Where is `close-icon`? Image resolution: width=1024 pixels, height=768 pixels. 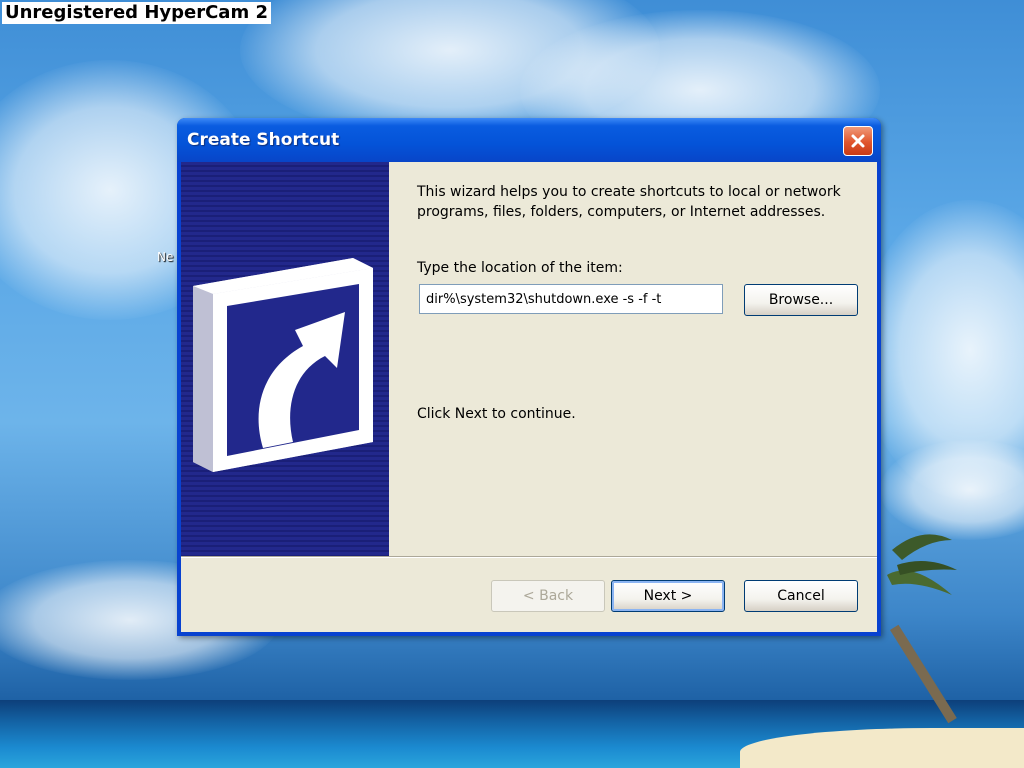
close-icon is located at coordinates (858, 141).